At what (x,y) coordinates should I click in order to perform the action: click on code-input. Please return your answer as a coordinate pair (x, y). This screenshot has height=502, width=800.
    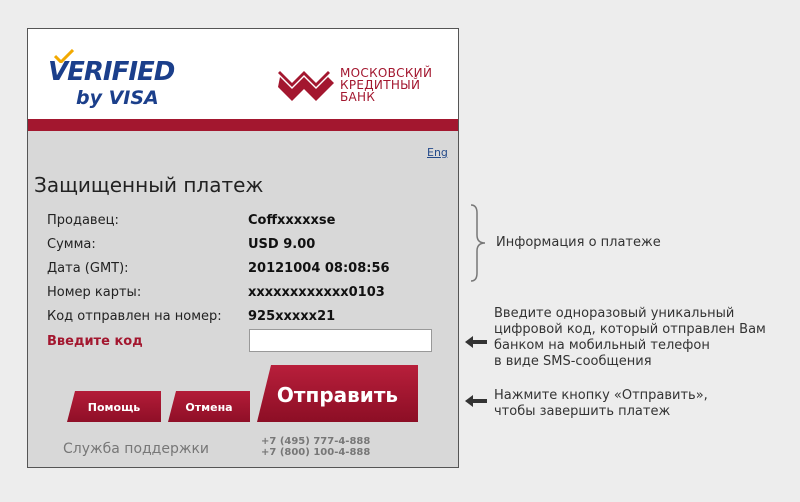
    Looking at the image, I should click on (340, 340).